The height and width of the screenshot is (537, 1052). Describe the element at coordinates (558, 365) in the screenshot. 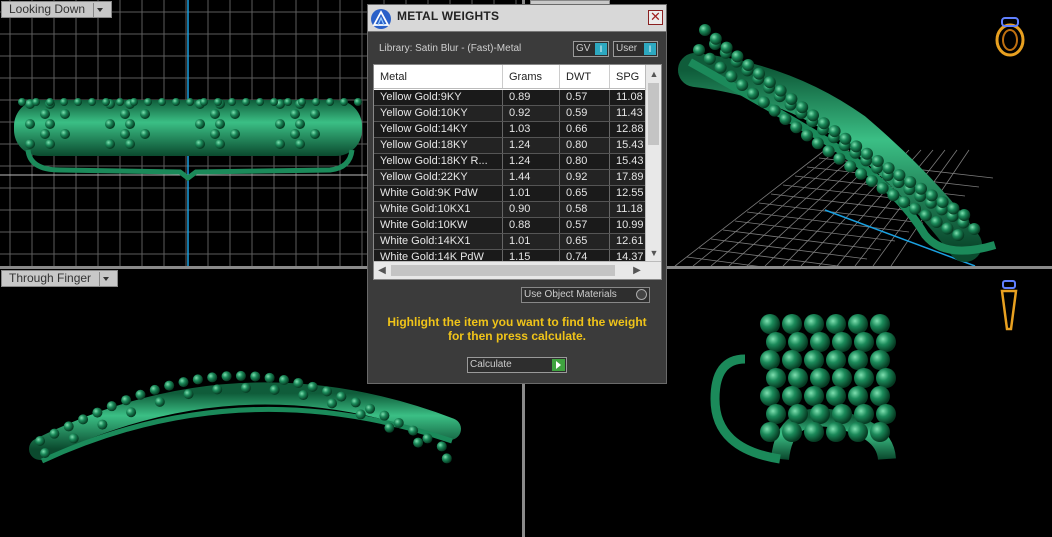

I see `play-icon` at that location.